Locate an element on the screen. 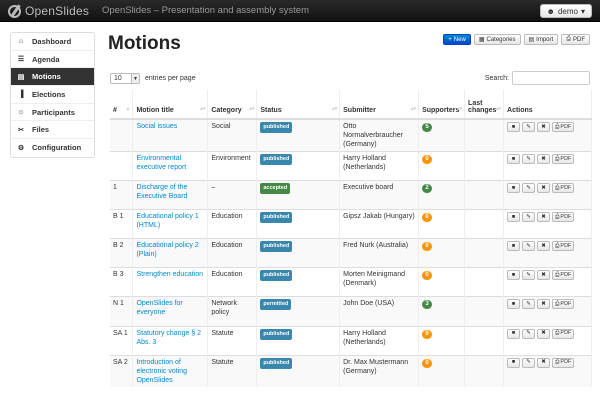 Image resolution: width=600 pixels, height=405 pixels. entries-select: 10 ▼ is located at coordinates (125, 78).